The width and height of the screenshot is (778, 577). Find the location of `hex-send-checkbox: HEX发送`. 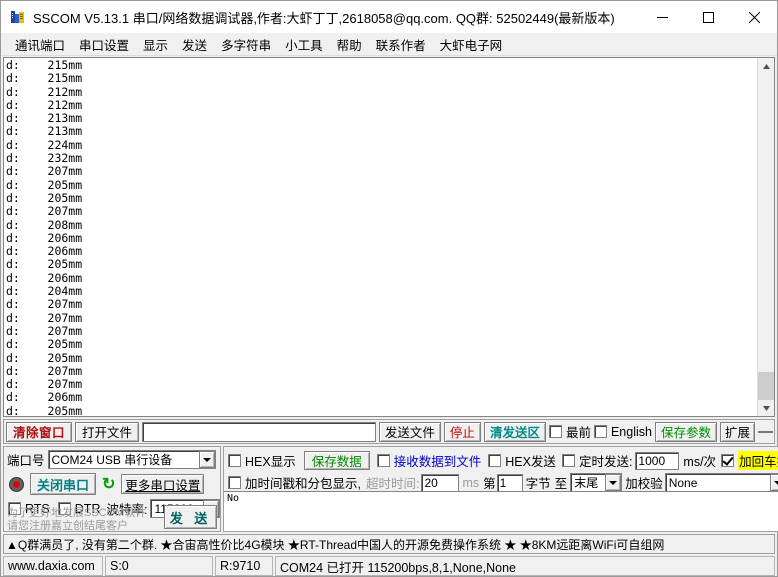

hex-send-checkbox: HEX发送 is located at coordinates (522, 460).